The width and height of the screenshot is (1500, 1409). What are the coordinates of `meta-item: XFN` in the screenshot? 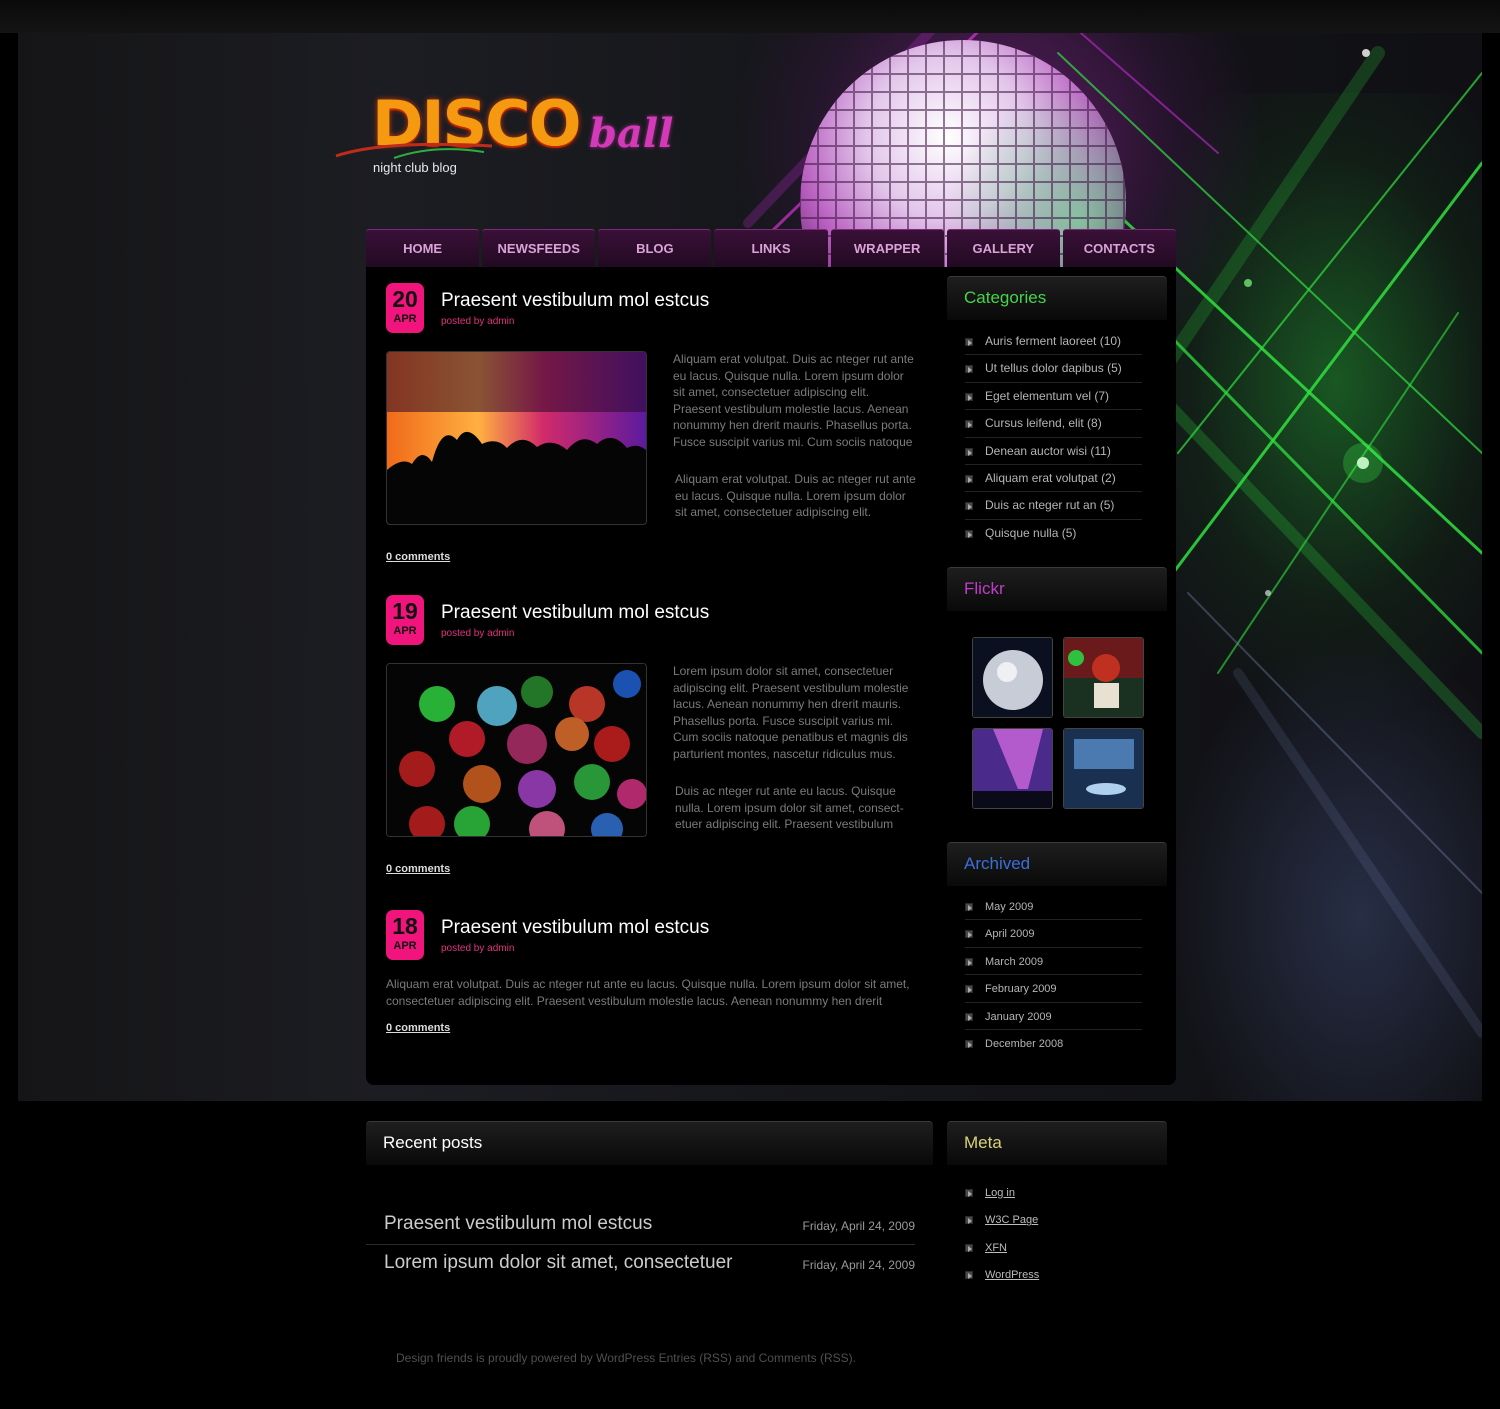 It's located at (1053, 1247).